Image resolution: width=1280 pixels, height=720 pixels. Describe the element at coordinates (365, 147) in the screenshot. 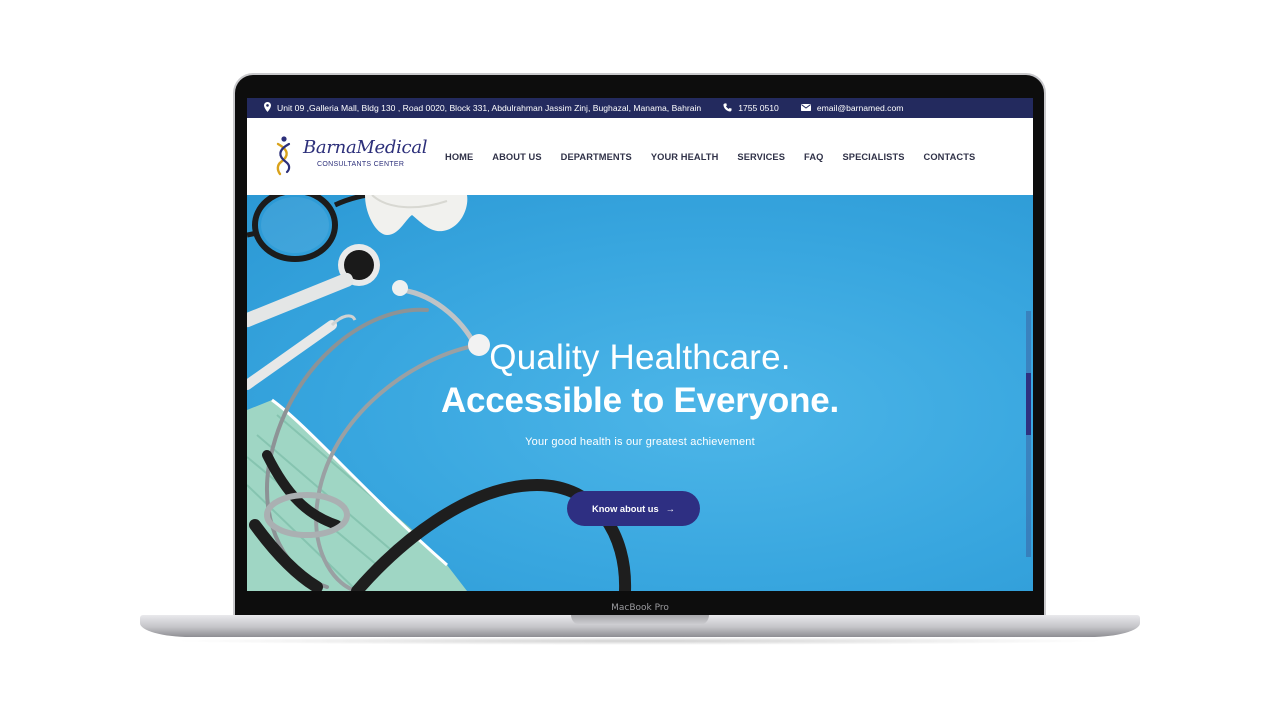

I see `logo-name: BarnaMedical` at that location.